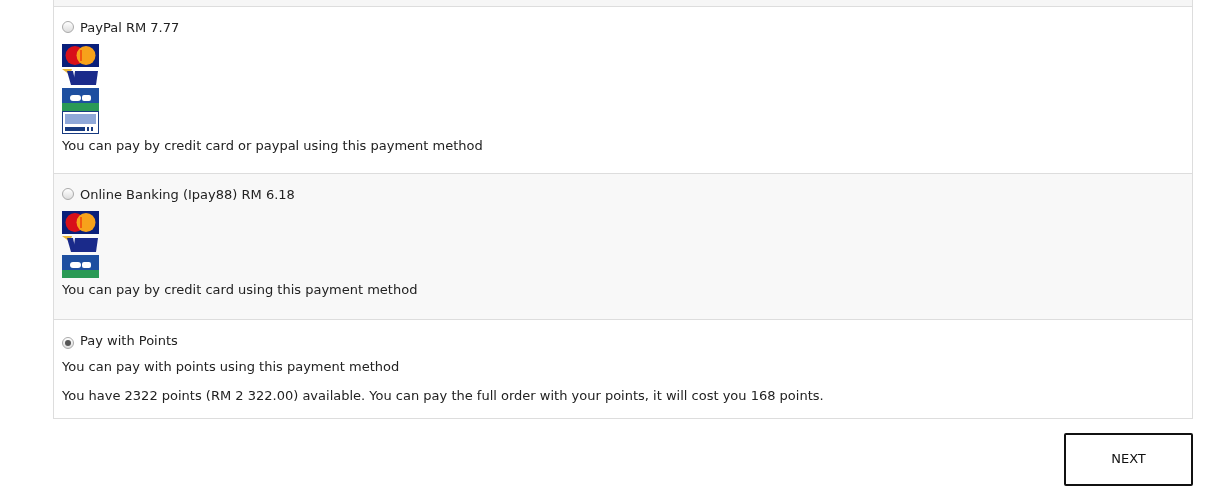 Image resolution: width=1222 pixels, height=498 pixels. I want to click on payment-option-label: Pay with Points, so click(129, 340).